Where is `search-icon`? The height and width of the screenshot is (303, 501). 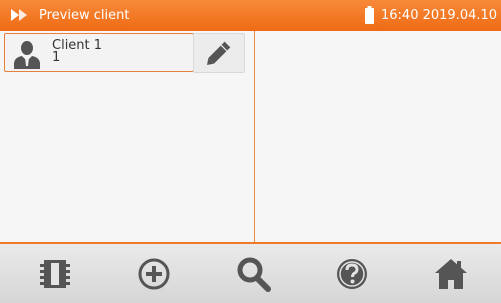
search-icon is located at coordinates (254, 274).